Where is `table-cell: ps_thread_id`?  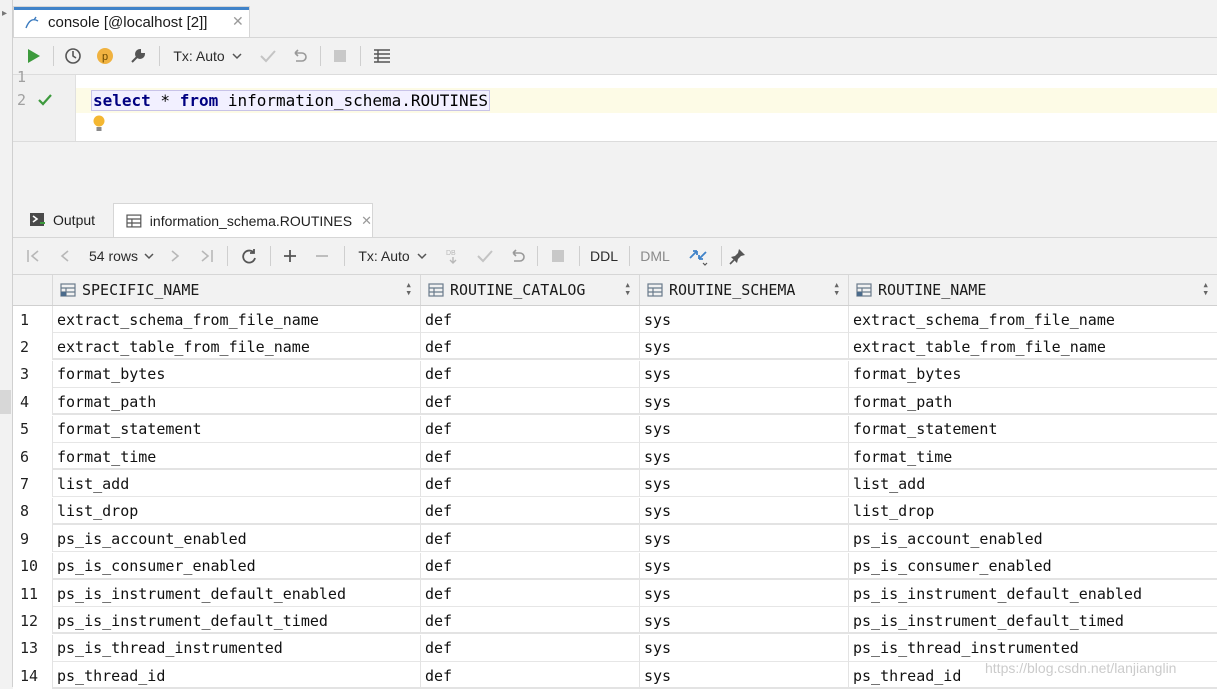 table-cell: ps_thread_id is located at coordinates (237, 675).